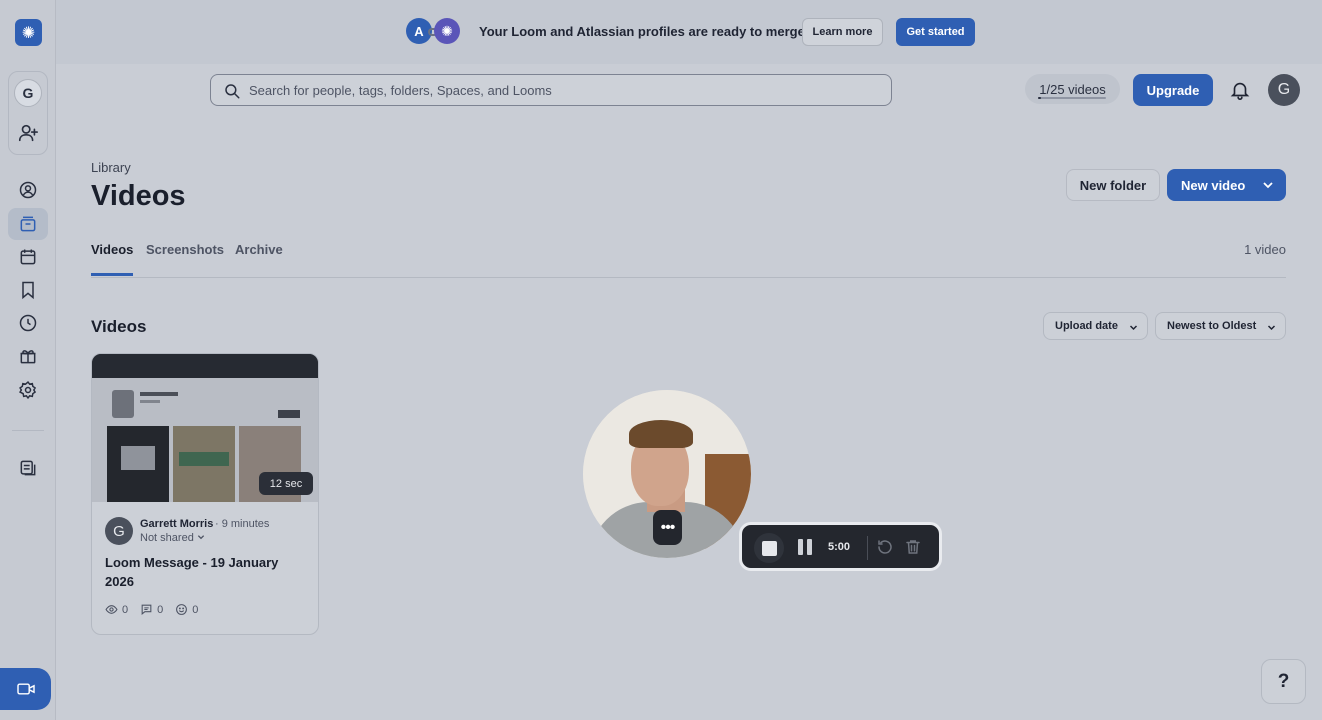 This screenshot has width=1322, height=720. I want to click on recording-timer: 5:00, so click(839, 547).